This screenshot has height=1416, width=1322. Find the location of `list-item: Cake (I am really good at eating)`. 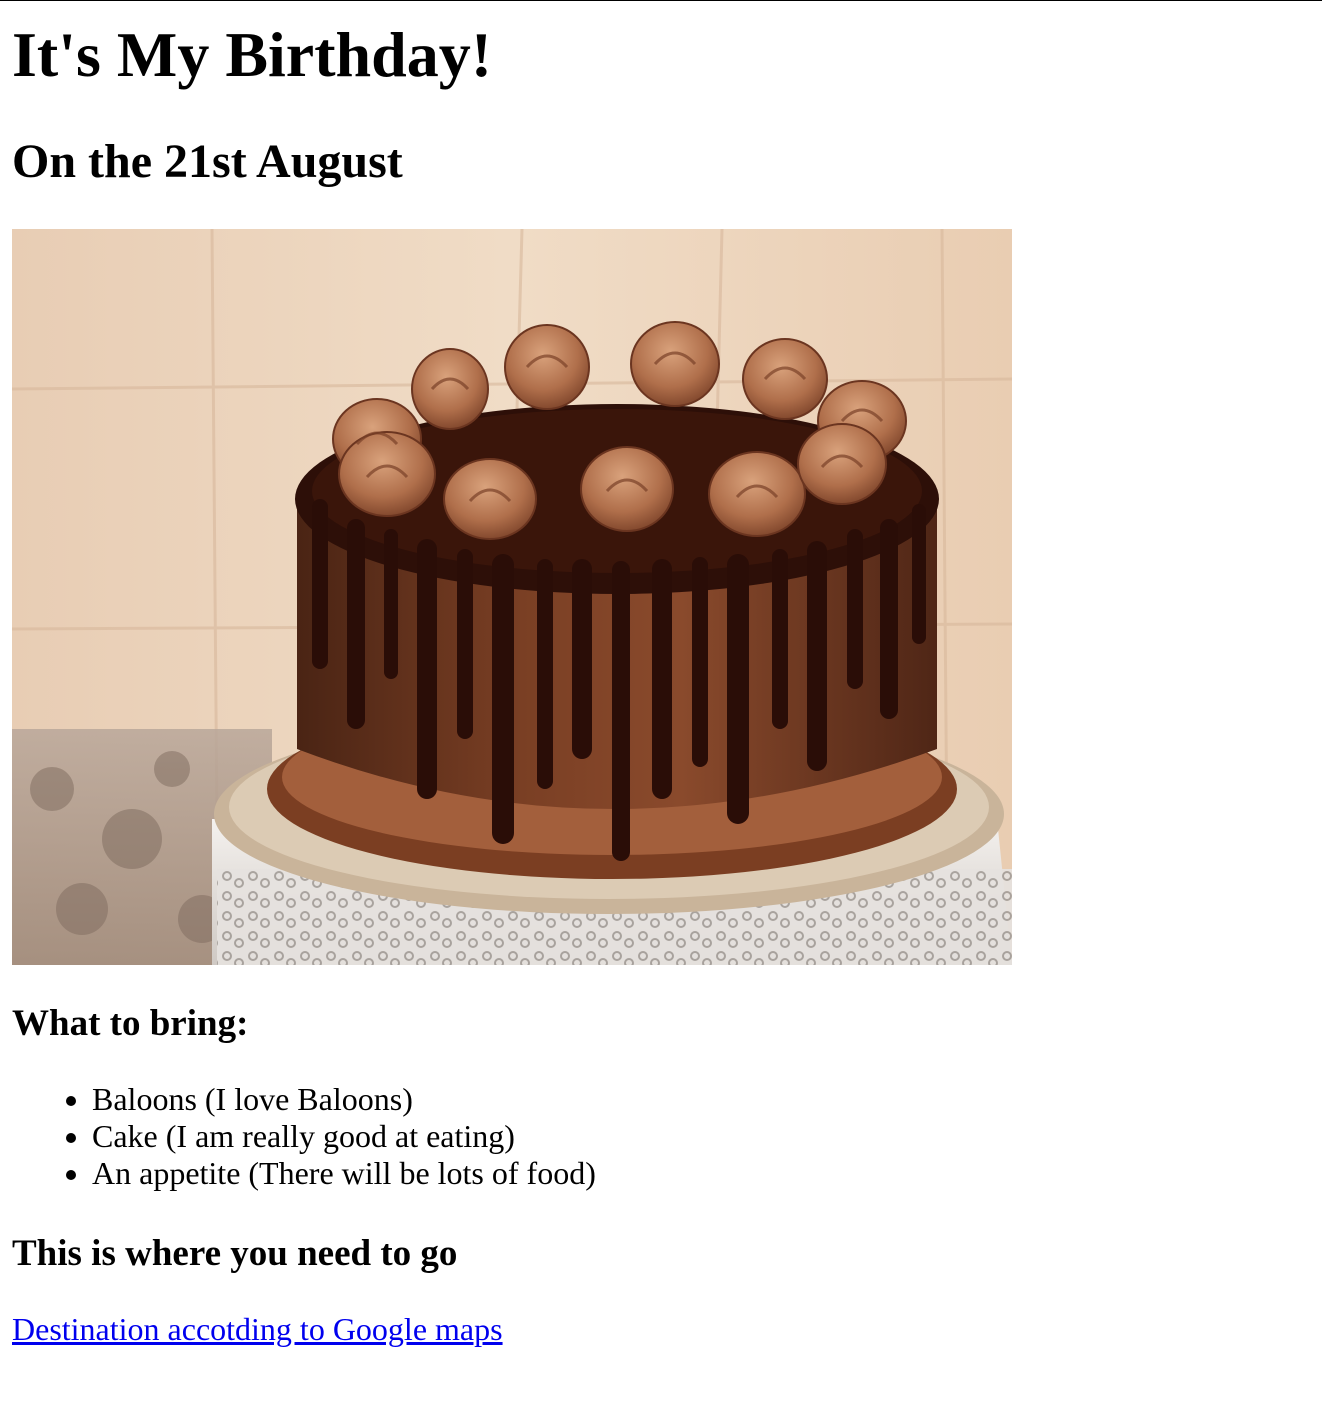

list-item: Cake (I am really good at eating) is located at coordinates (344, 1136).